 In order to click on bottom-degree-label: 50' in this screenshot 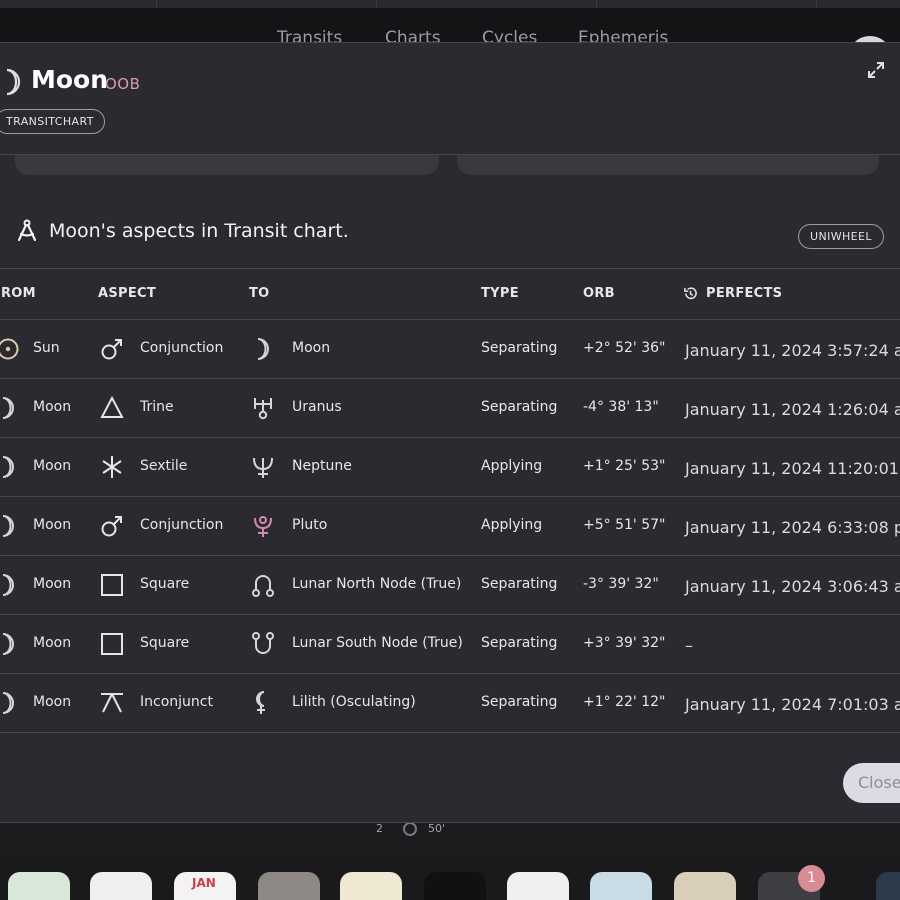, I will do `click(437, 828)`.